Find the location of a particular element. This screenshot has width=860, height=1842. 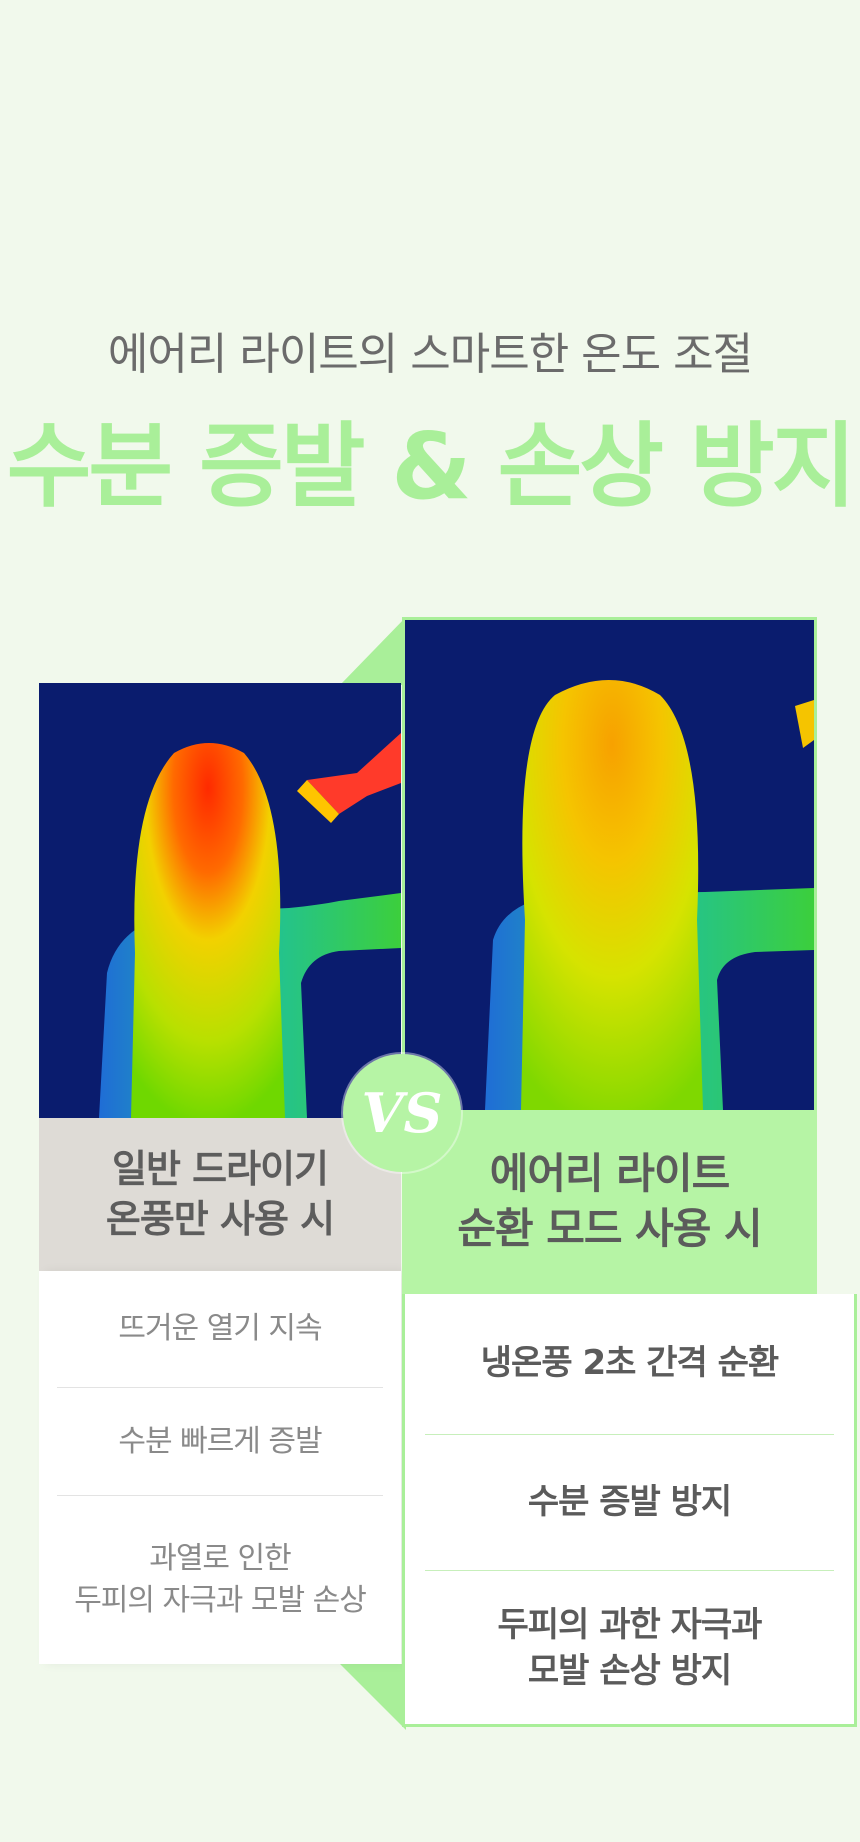

list-item: 과열로 인한 두피의 자극과 모발 손상 is located at coordinates (220, 1579).